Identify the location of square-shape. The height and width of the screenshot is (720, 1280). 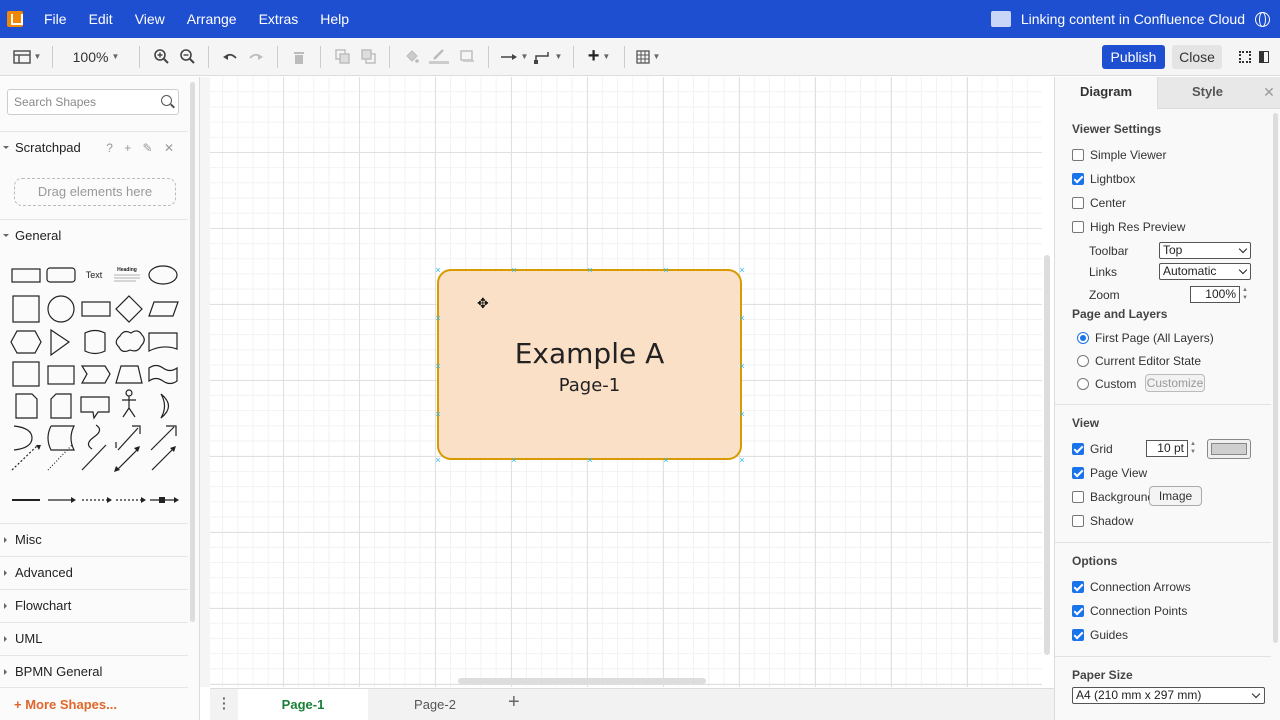
(26, 309).